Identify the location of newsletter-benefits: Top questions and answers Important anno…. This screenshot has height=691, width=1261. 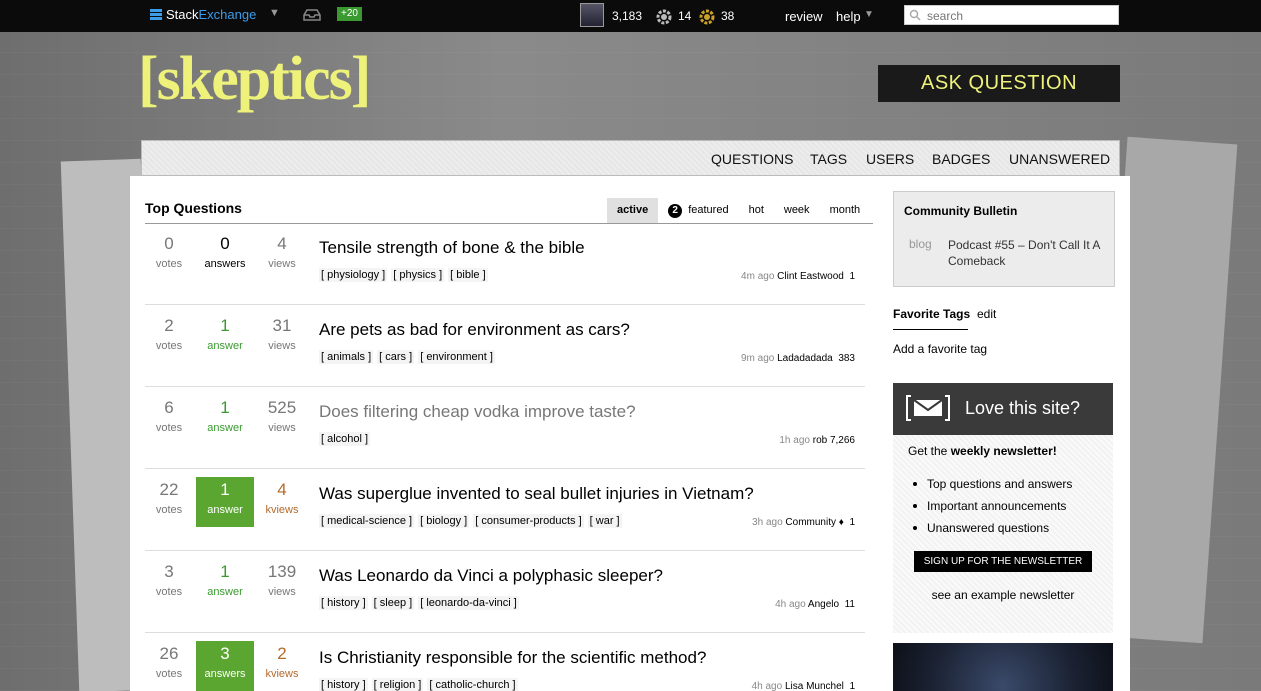
(992, 506).